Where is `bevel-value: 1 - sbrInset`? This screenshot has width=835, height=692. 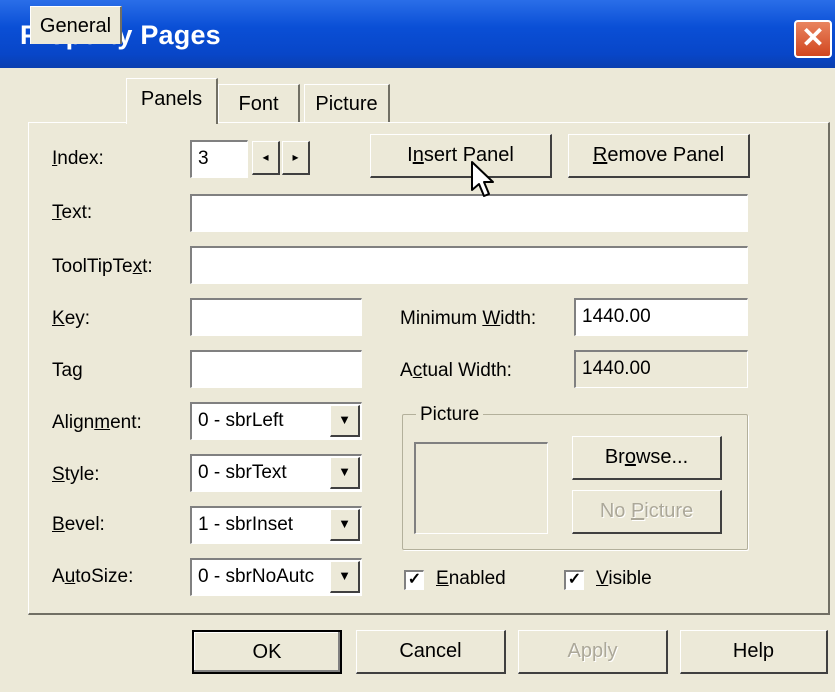
bevel-value: 1 - sbrInset is located at coordinates (246, 524).